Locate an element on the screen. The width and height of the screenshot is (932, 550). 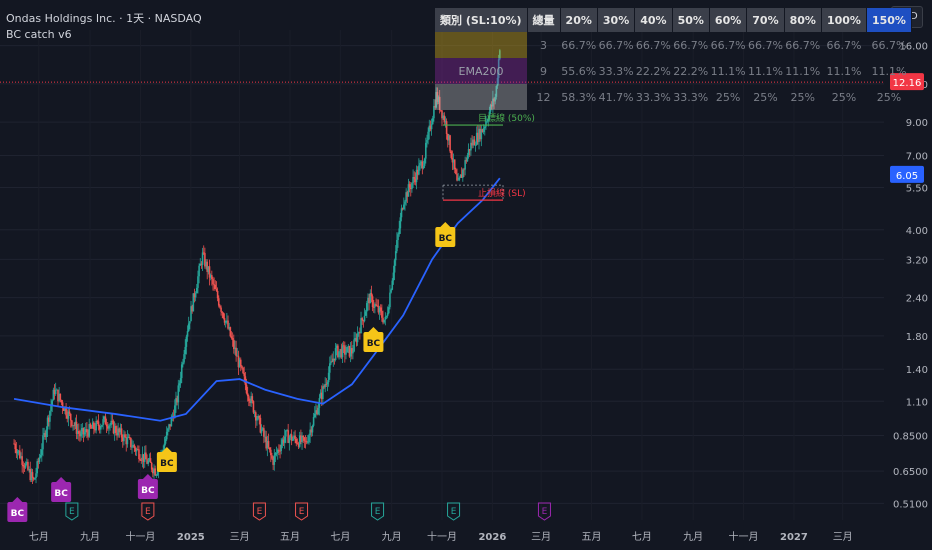
stats-cell: 58.3% is located at coordinates (579, 97).